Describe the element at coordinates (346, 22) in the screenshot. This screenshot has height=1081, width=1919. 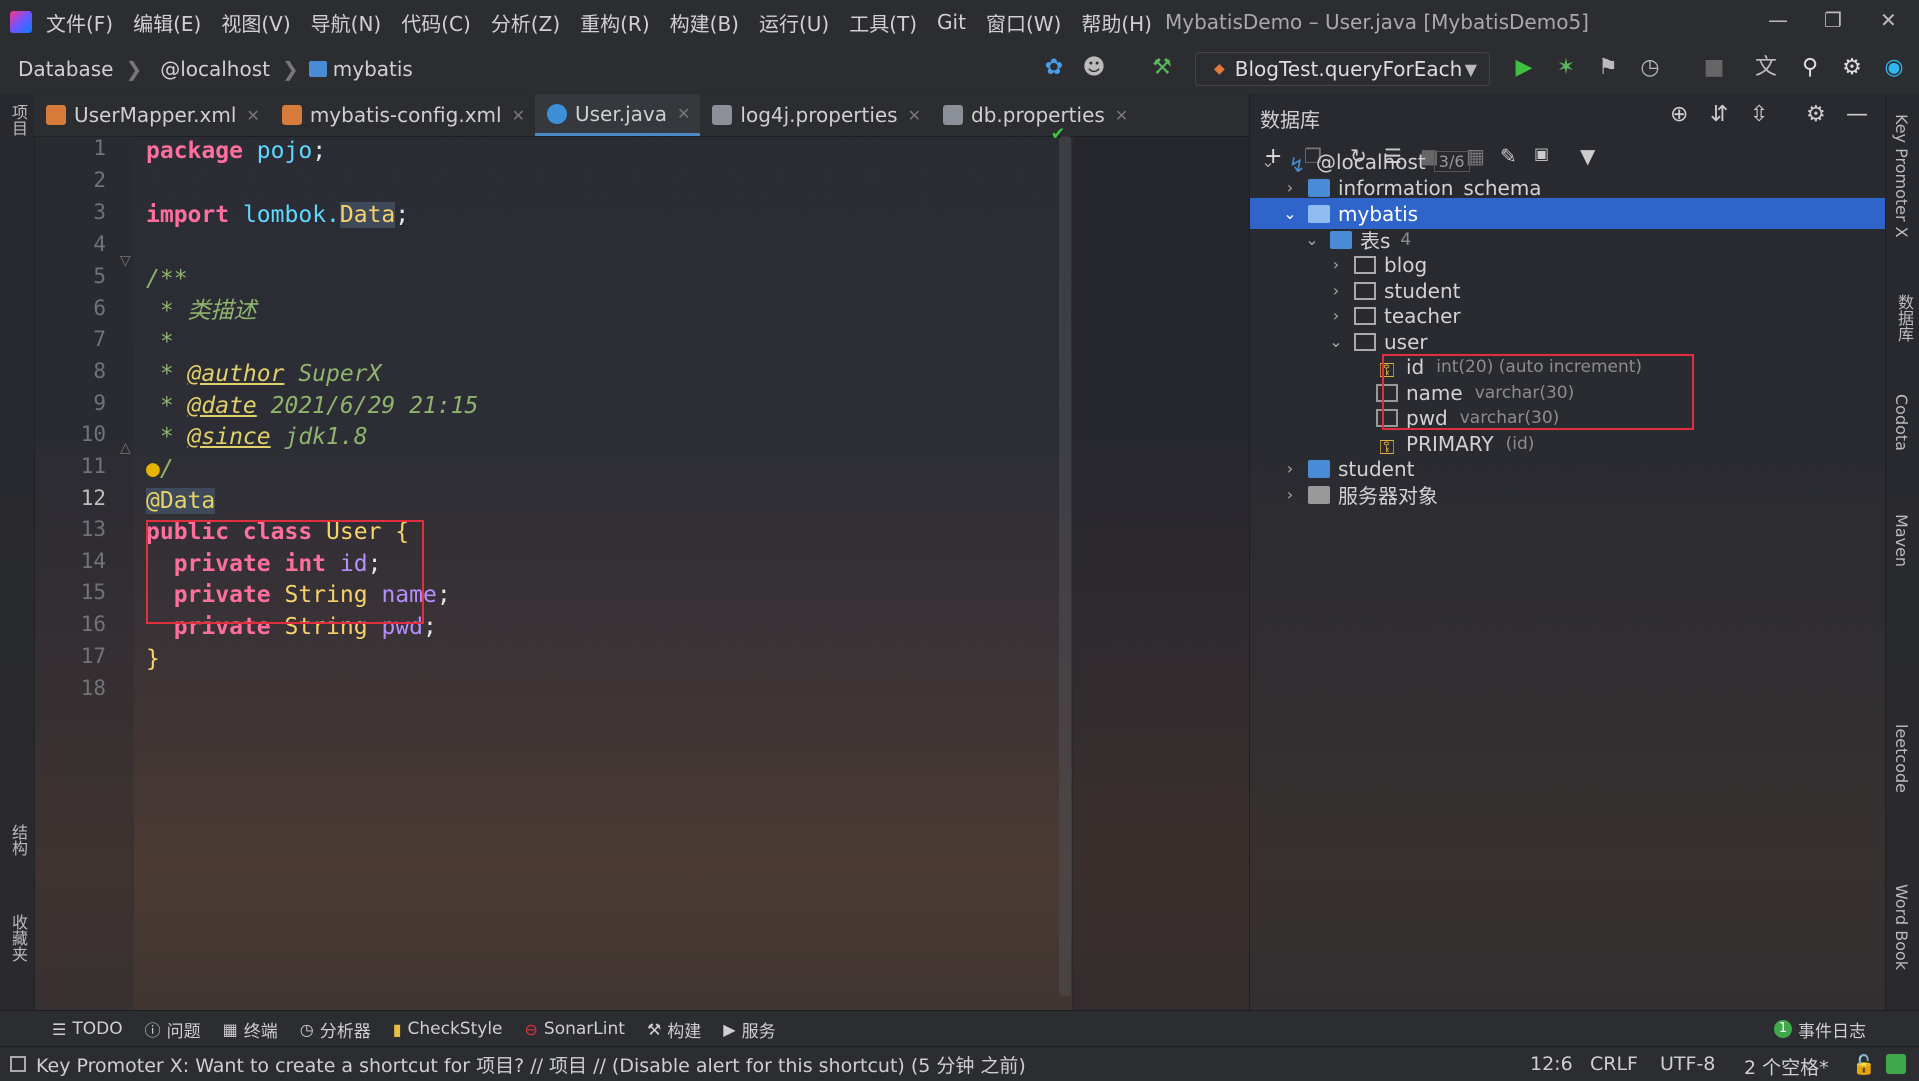
I see `menu-navigate: 导航(N)` at that location.